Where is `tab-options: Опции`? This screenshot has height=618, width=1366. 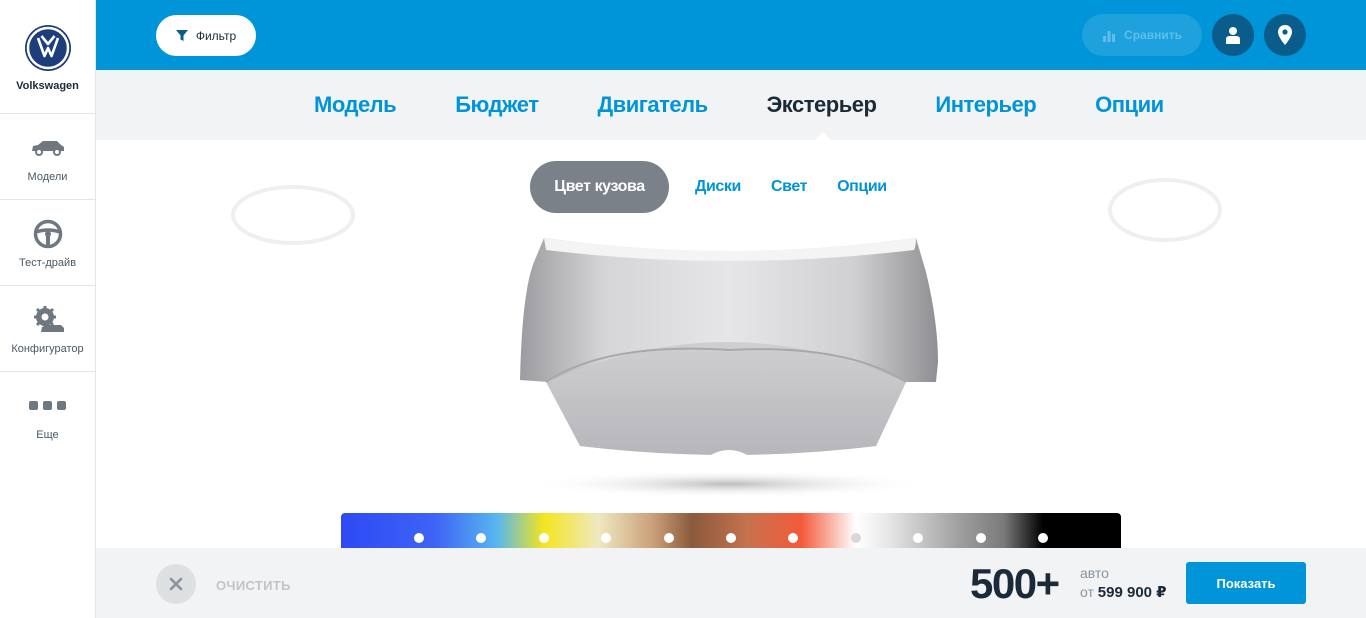 tab-options: Опции is located at coordinates (1129, 105).